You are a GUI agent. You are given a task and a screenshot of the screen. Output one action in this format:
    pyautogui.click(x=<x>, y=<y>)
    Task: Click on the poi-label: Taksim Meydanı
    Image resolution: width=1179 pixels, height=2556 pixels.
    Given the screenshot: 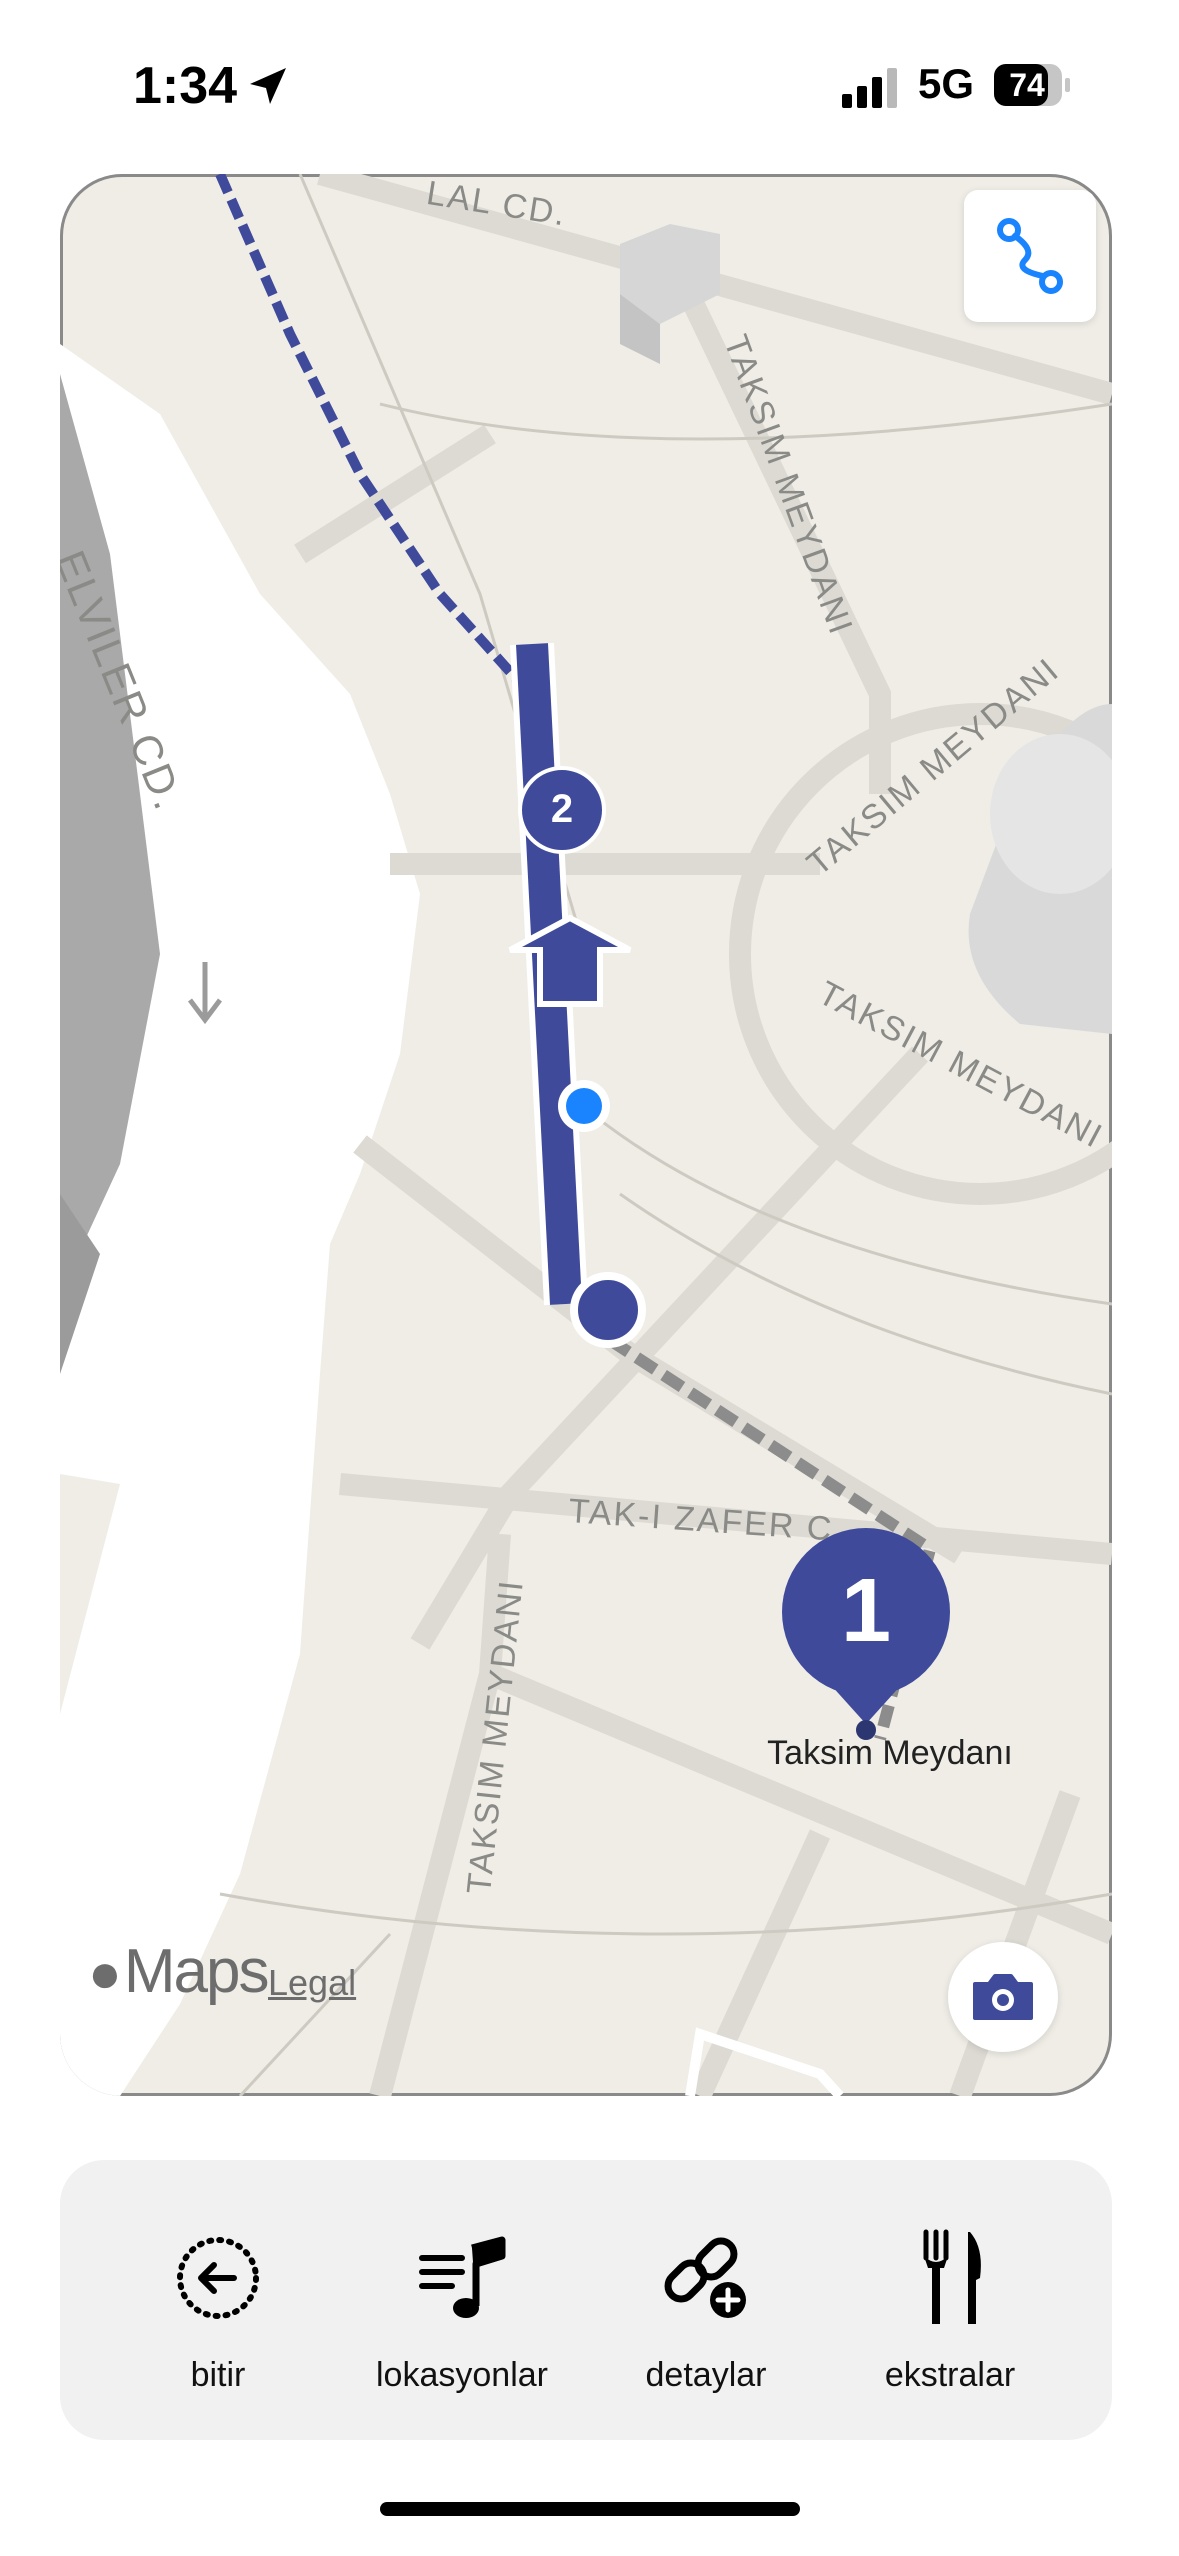 What is the action you would take?
    pyautogui.click(x=890, y=1753)
    